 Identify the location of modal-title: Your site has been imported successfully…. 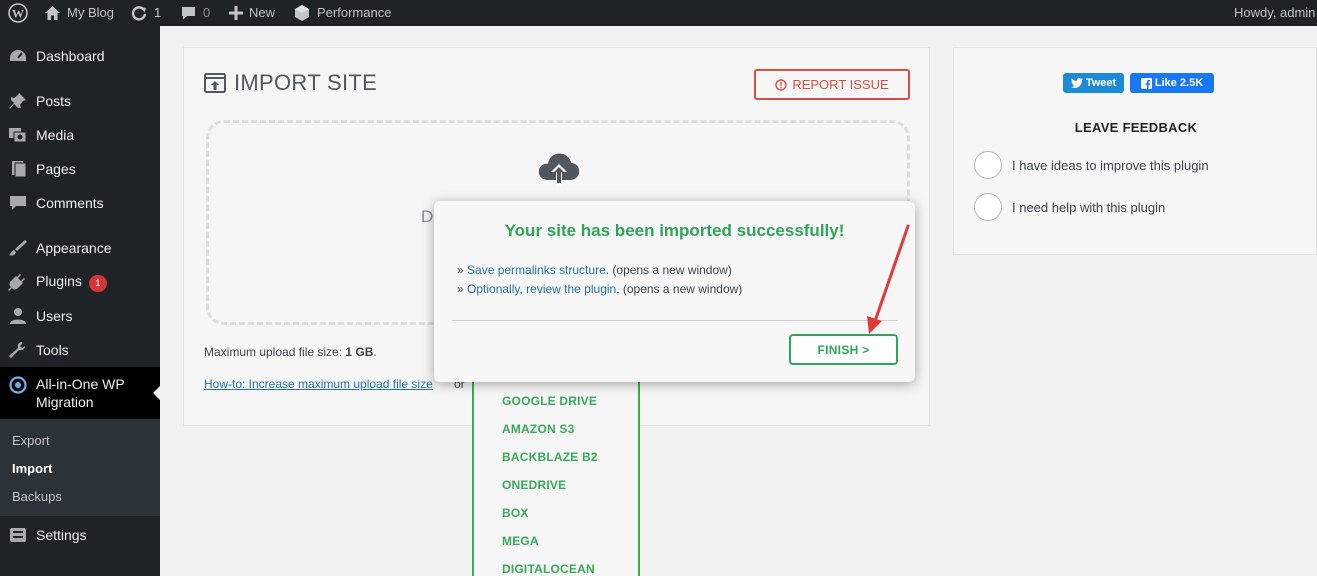
(674, 230).